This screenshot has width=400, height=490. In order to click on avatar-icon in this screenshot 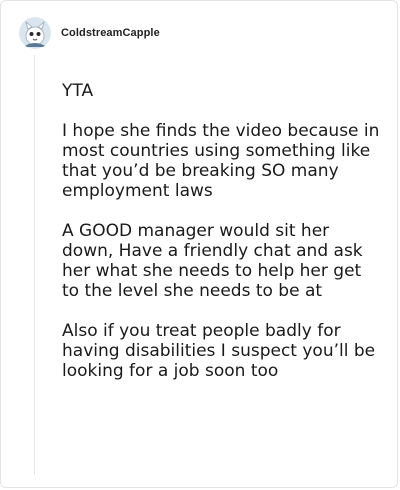, I will do `click(35, 33)`.